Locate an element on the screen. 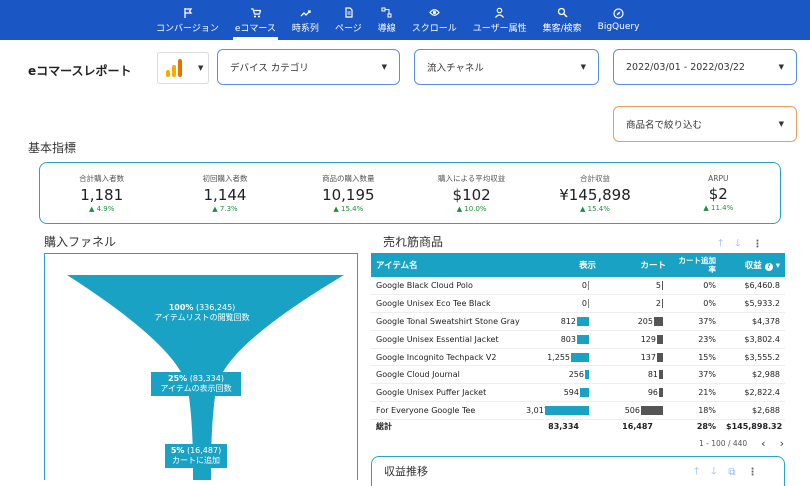 The height and width of the screenshot is (486, 810). nav-tab-search: 集客/検索 is located at coordinates (562, 20).